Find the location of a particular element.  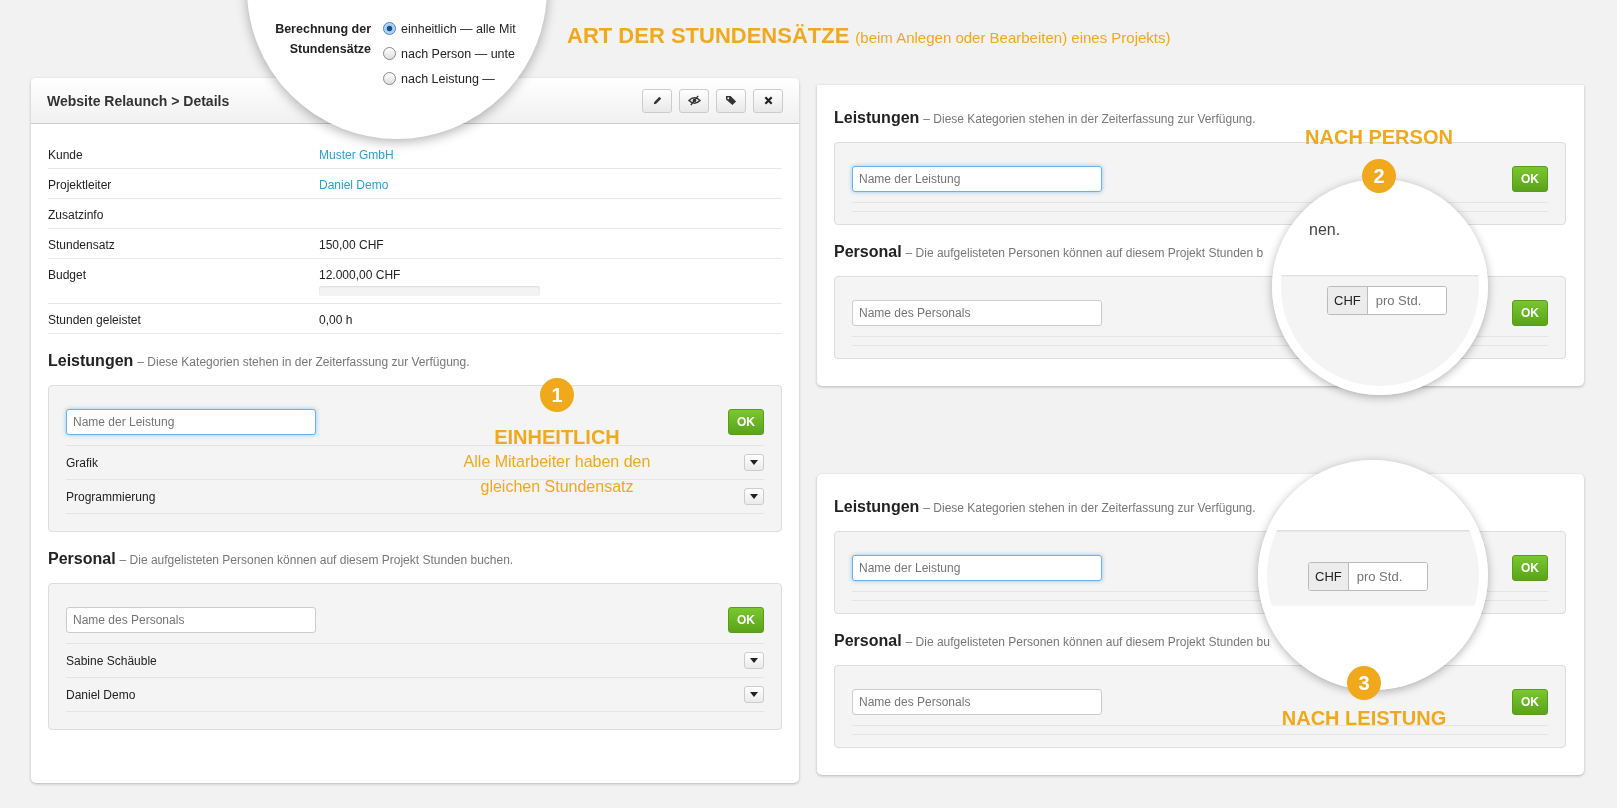

field-label: Zusatzinfo is located at coordinates (76, 216).